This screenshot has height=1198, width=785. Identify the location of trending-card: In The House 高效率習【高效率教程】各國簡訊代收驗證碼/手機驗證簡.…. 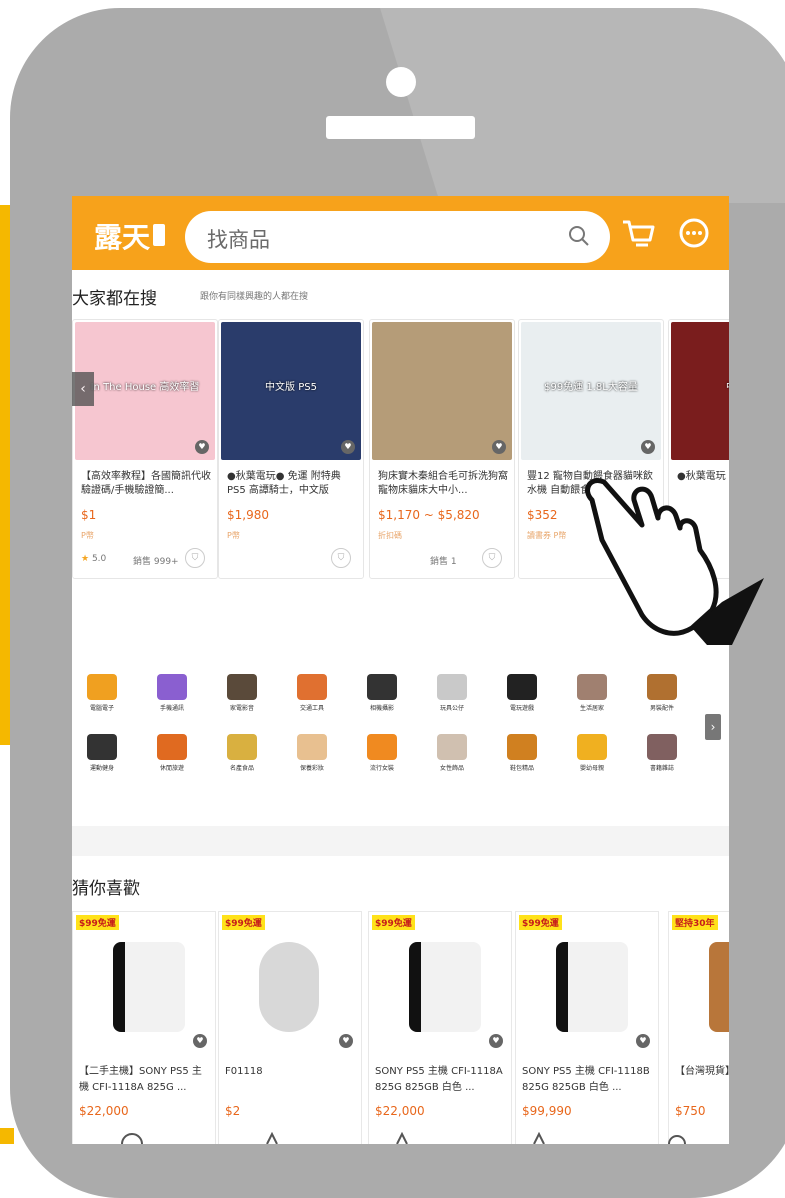
(145, 449).